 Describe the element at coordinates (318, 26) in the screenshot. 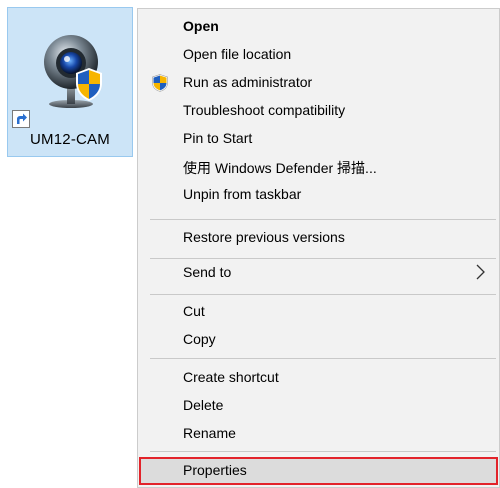

I see `menu-item-open: Open` at that location.